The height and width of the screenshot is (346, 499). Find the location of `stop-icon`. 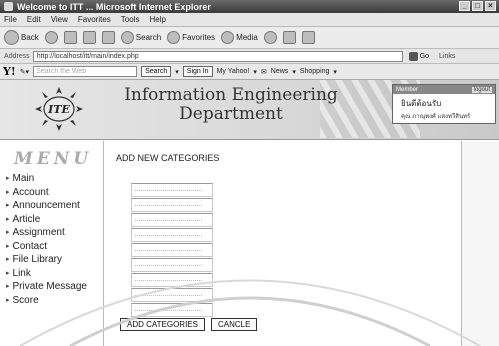

stop-icon is located at coordinates (70, 37).